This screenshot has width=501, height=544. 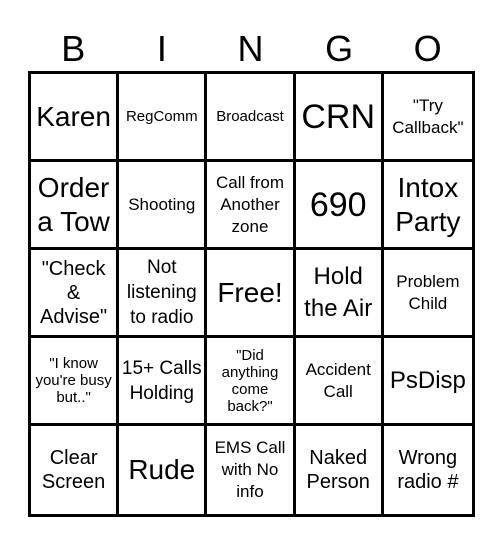 I want to click on bingo-cell: Rude, so click(x=163, y=470).